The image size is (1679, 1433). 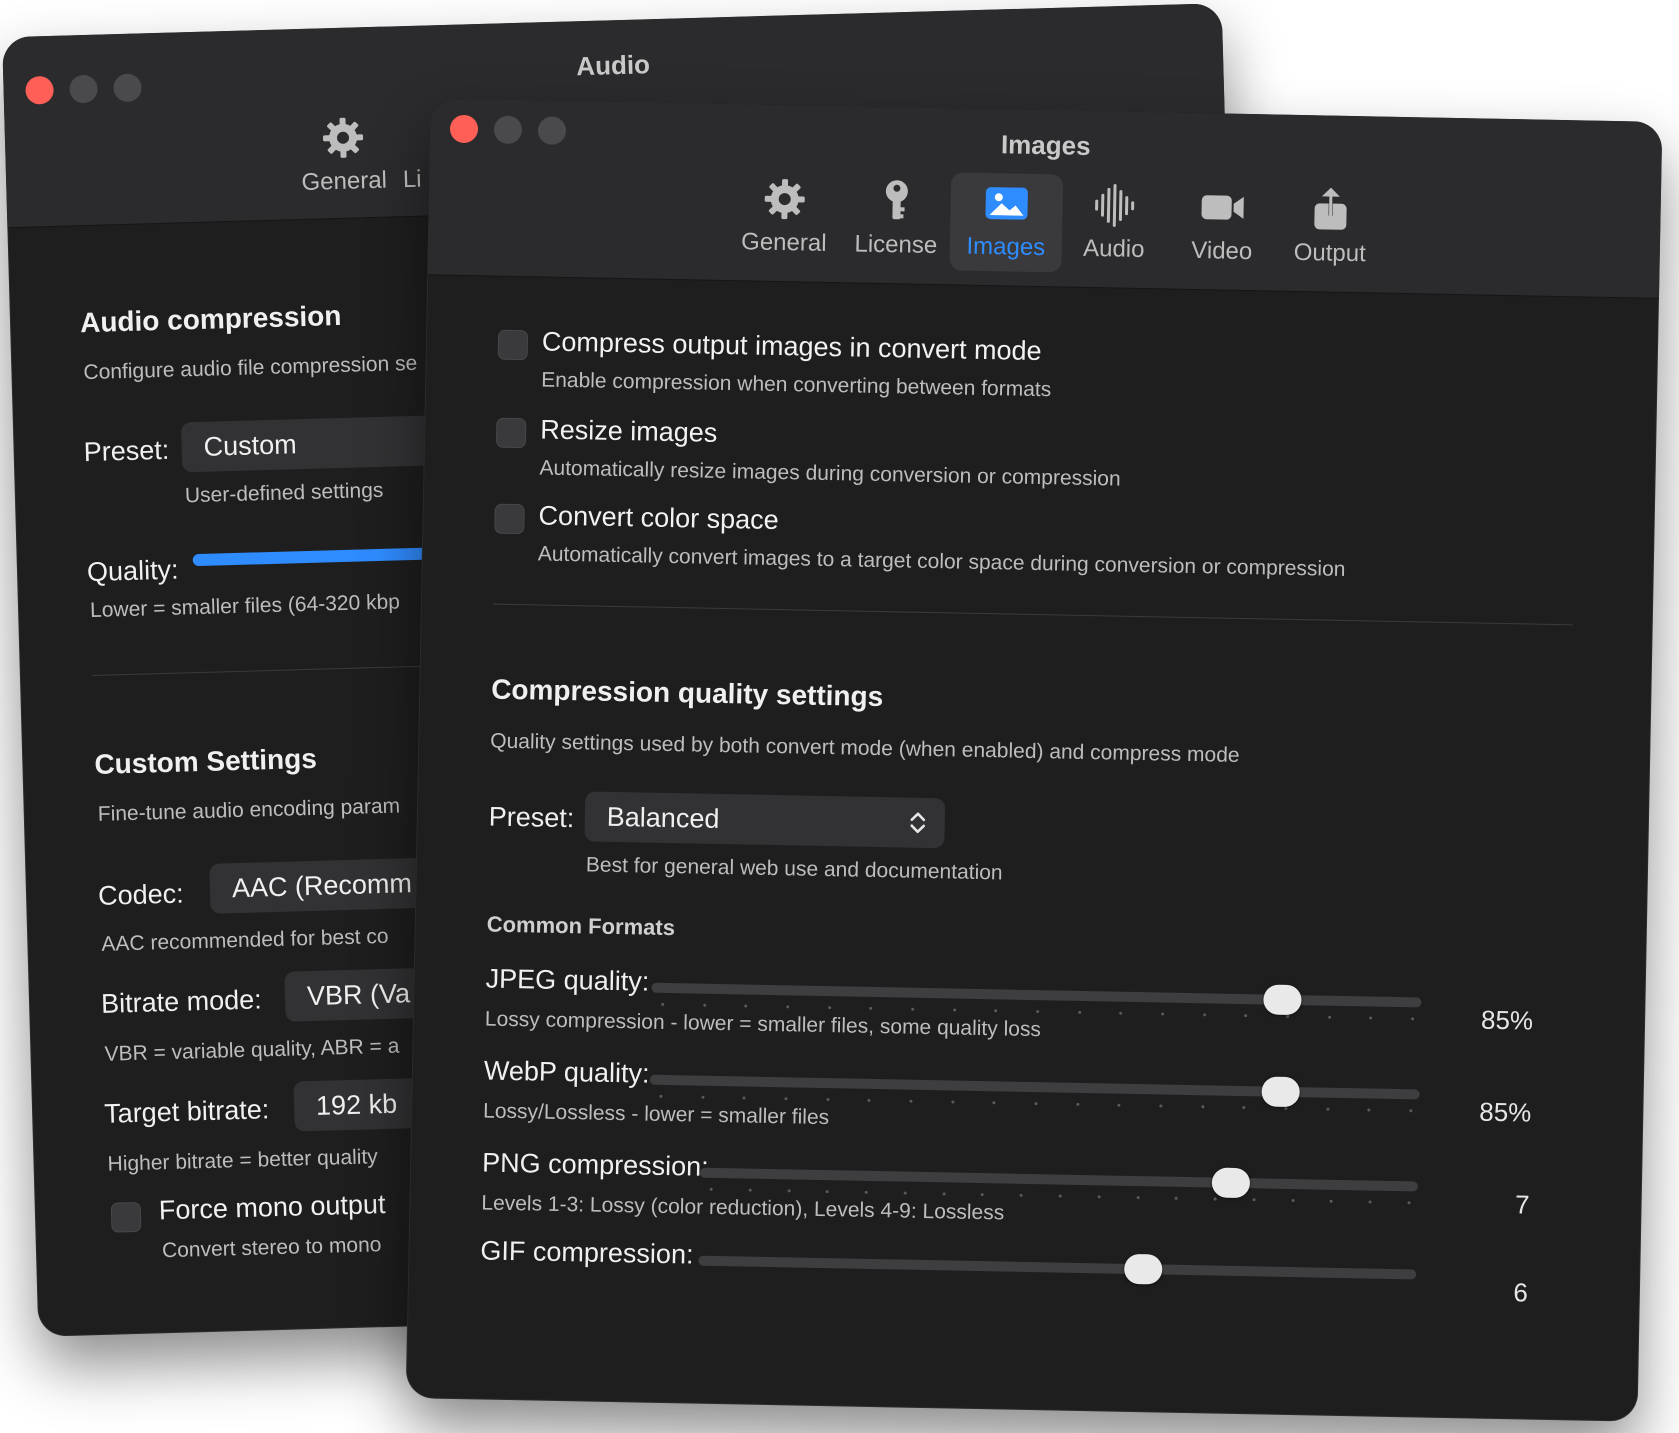 What do you see at coordinates (250, 445) in the screenshot?
I see `preset-value: Custom` at bounding box center [250, 445].